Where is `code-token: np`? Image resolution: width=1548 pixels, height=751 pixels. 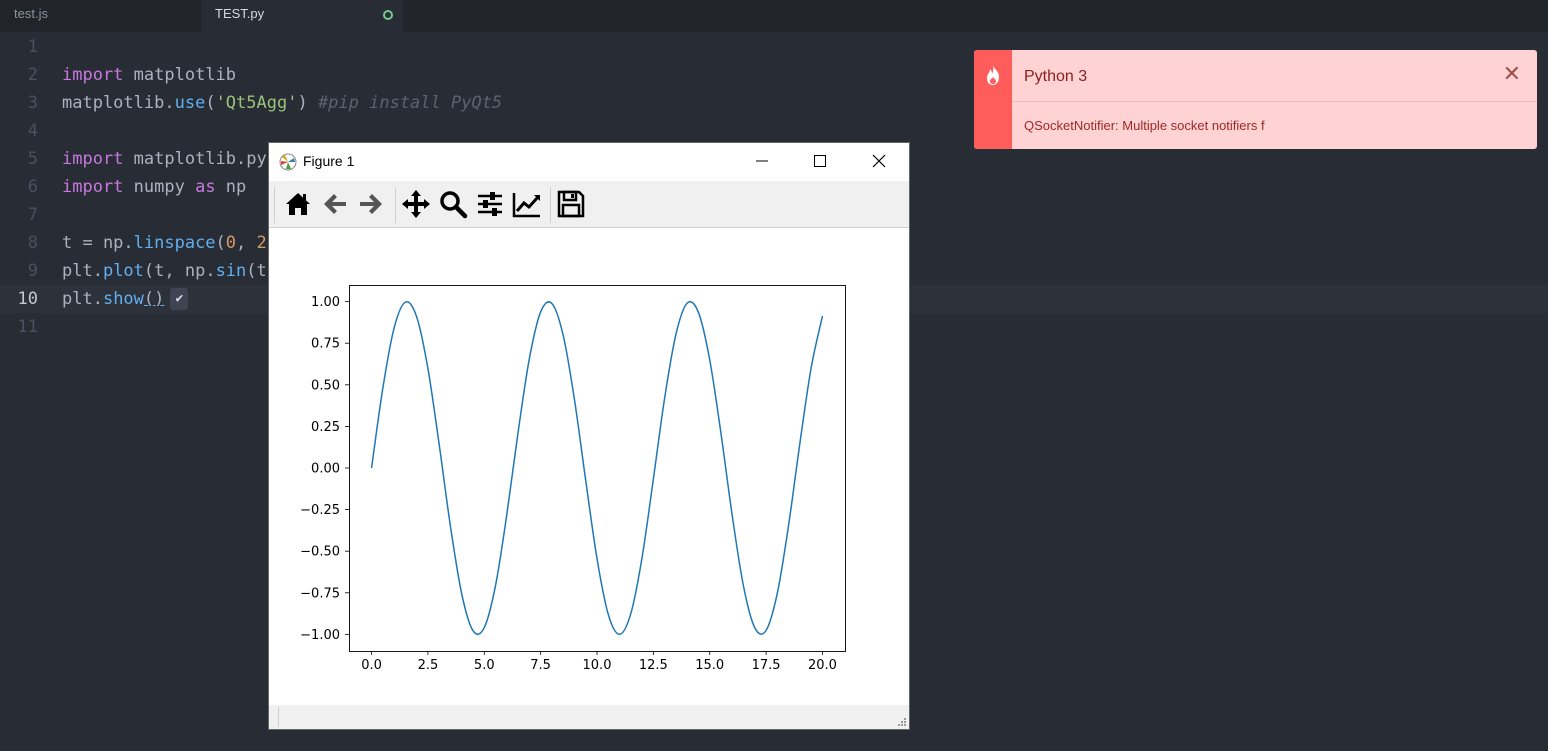 code-token: np is located at coordinates (231, 187).